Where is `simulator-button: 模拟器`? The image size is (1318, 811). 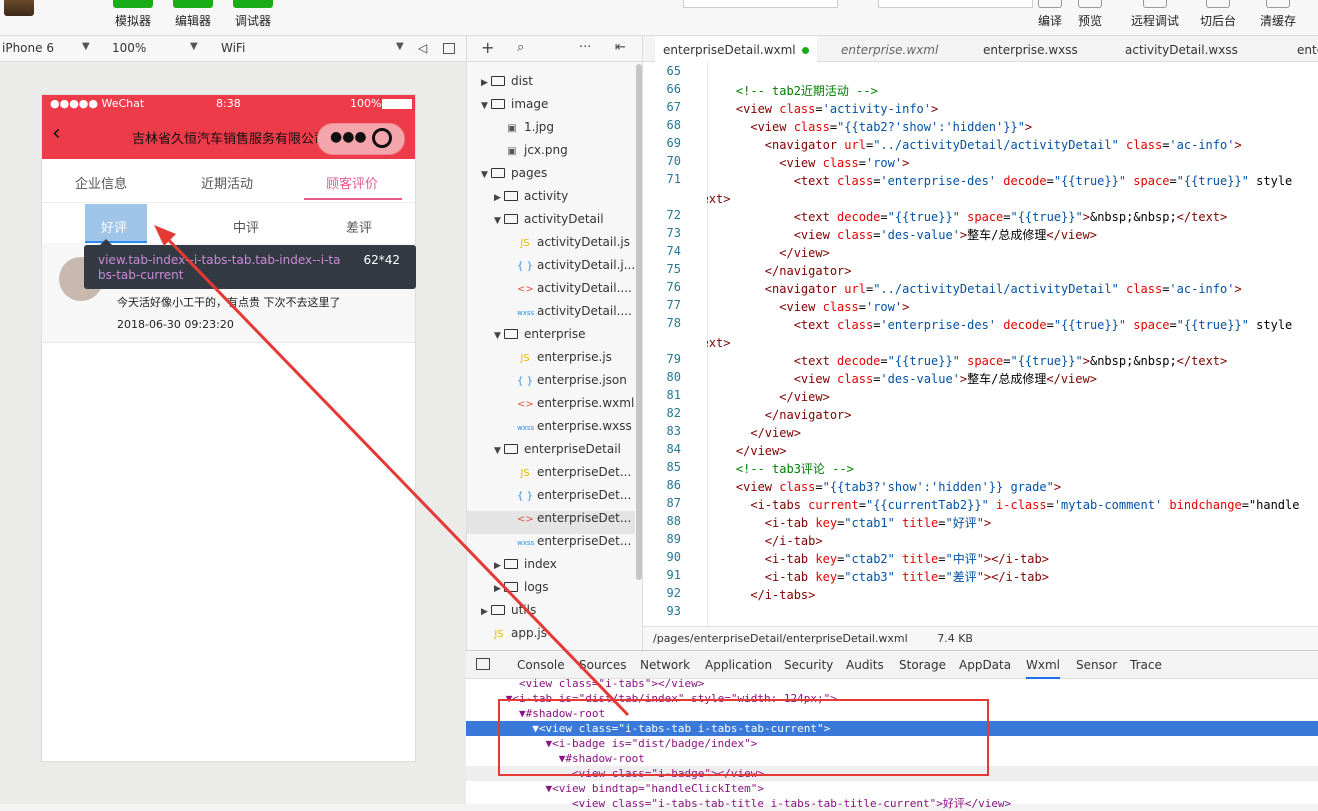
simulator-button: 模拟器 is located at coordinates (133, 14).